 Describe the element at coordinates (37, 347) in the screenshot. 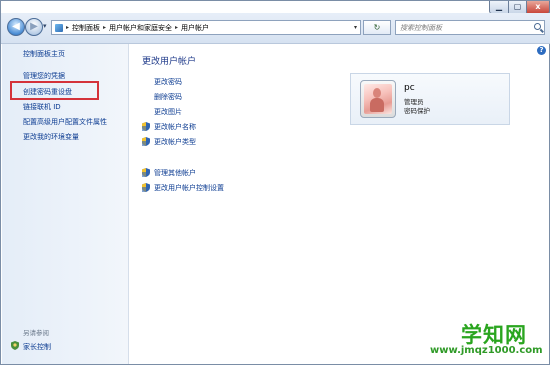

I see `parental-controls-link: 家长控制` at that location.